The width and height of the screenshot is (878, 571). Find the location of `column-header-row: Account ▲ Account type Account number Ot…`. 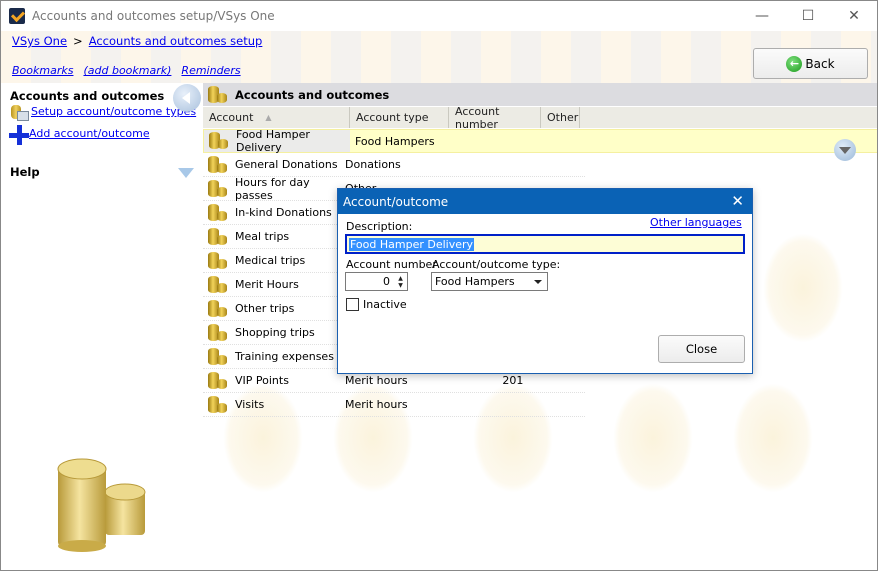

column-header-row: Account ▲ Account type Account number Ot… is located at coordinates (540, 118).